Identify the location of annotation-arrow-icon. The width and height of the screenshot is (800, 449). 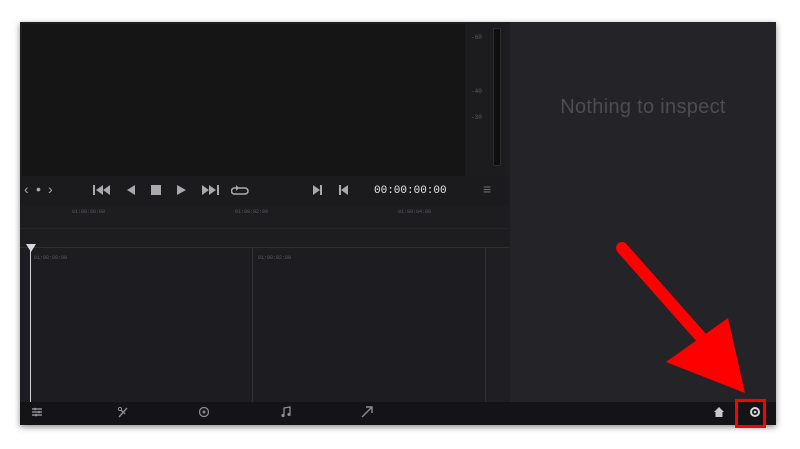
(680, 317).